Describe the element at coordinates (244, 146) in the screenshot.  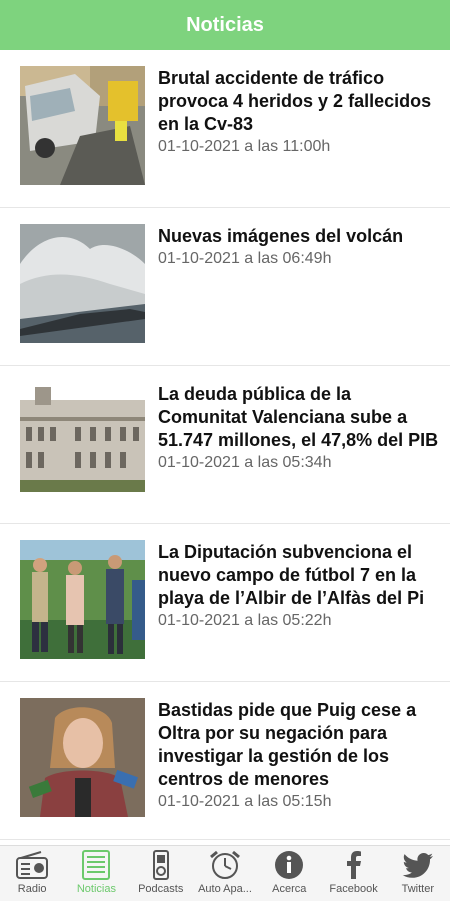
I see `news-date: 01-10-2021 a las 11:00h` at that location.